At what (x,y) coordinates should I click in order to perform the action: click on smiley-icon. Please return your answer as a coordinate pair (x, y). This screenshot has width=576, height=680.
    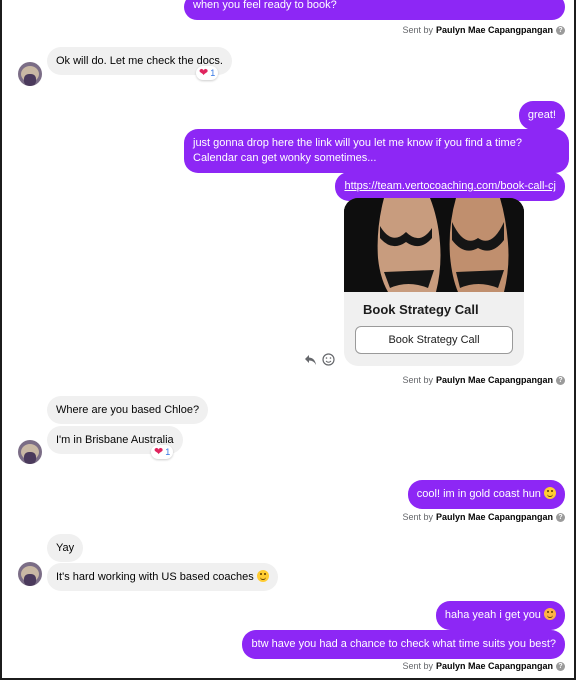
    Looking at the image, I should click on (328, 359).